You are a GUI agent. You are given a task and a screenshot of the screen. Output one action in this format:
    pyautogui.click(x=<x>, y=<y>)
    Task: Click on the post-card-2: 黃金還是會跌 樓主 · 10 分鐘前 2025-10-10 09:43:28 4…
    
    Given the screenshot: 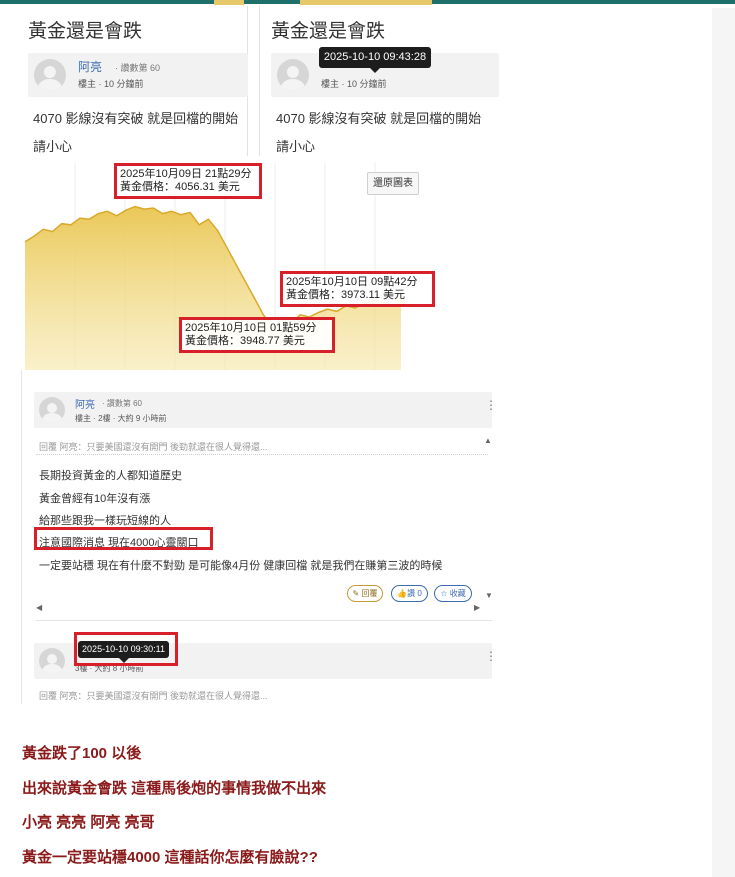 What is the action you would take?
    pyautogui.click(x=379, y=81)
    